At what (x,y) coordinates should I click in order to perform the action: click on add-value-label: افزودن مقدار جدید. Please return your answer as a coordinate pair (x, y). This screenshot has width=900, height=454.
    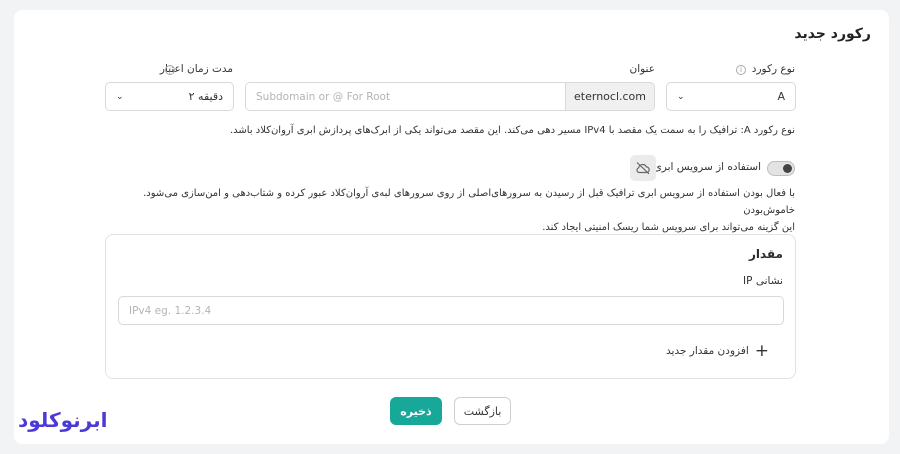
    Looking at the image, I should click on (707, 351).